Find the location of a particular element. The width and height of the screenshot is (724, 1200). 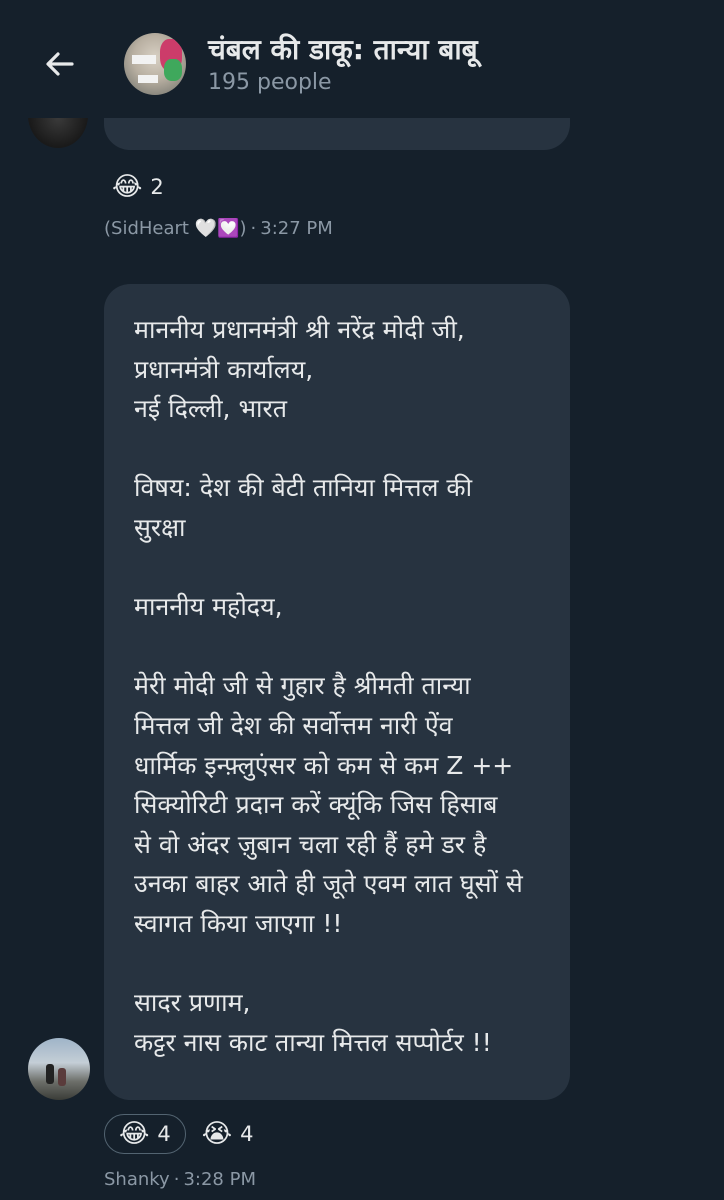

sender-name: (SidHeart 🤍💟) is located at coordinates (175, 228).